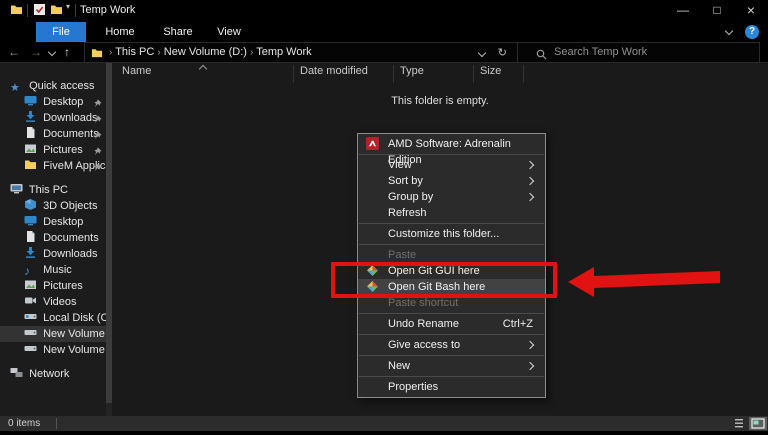 This screenshot has height=435, width=768. What do you see at coordinates (53, 270) in the screenshot?
I see `sidebar-item-music: ♪ Music` at bounding box center [53, 270].